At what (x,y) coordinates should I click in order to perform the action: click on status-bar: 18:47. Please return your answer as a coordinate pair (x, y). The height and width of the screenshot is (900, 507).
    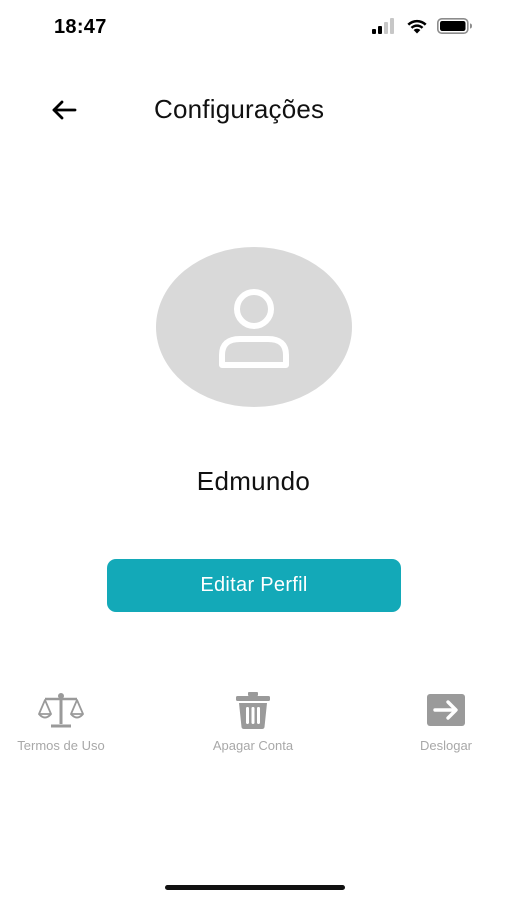
    Looking at the image, I should click on (253, 28).